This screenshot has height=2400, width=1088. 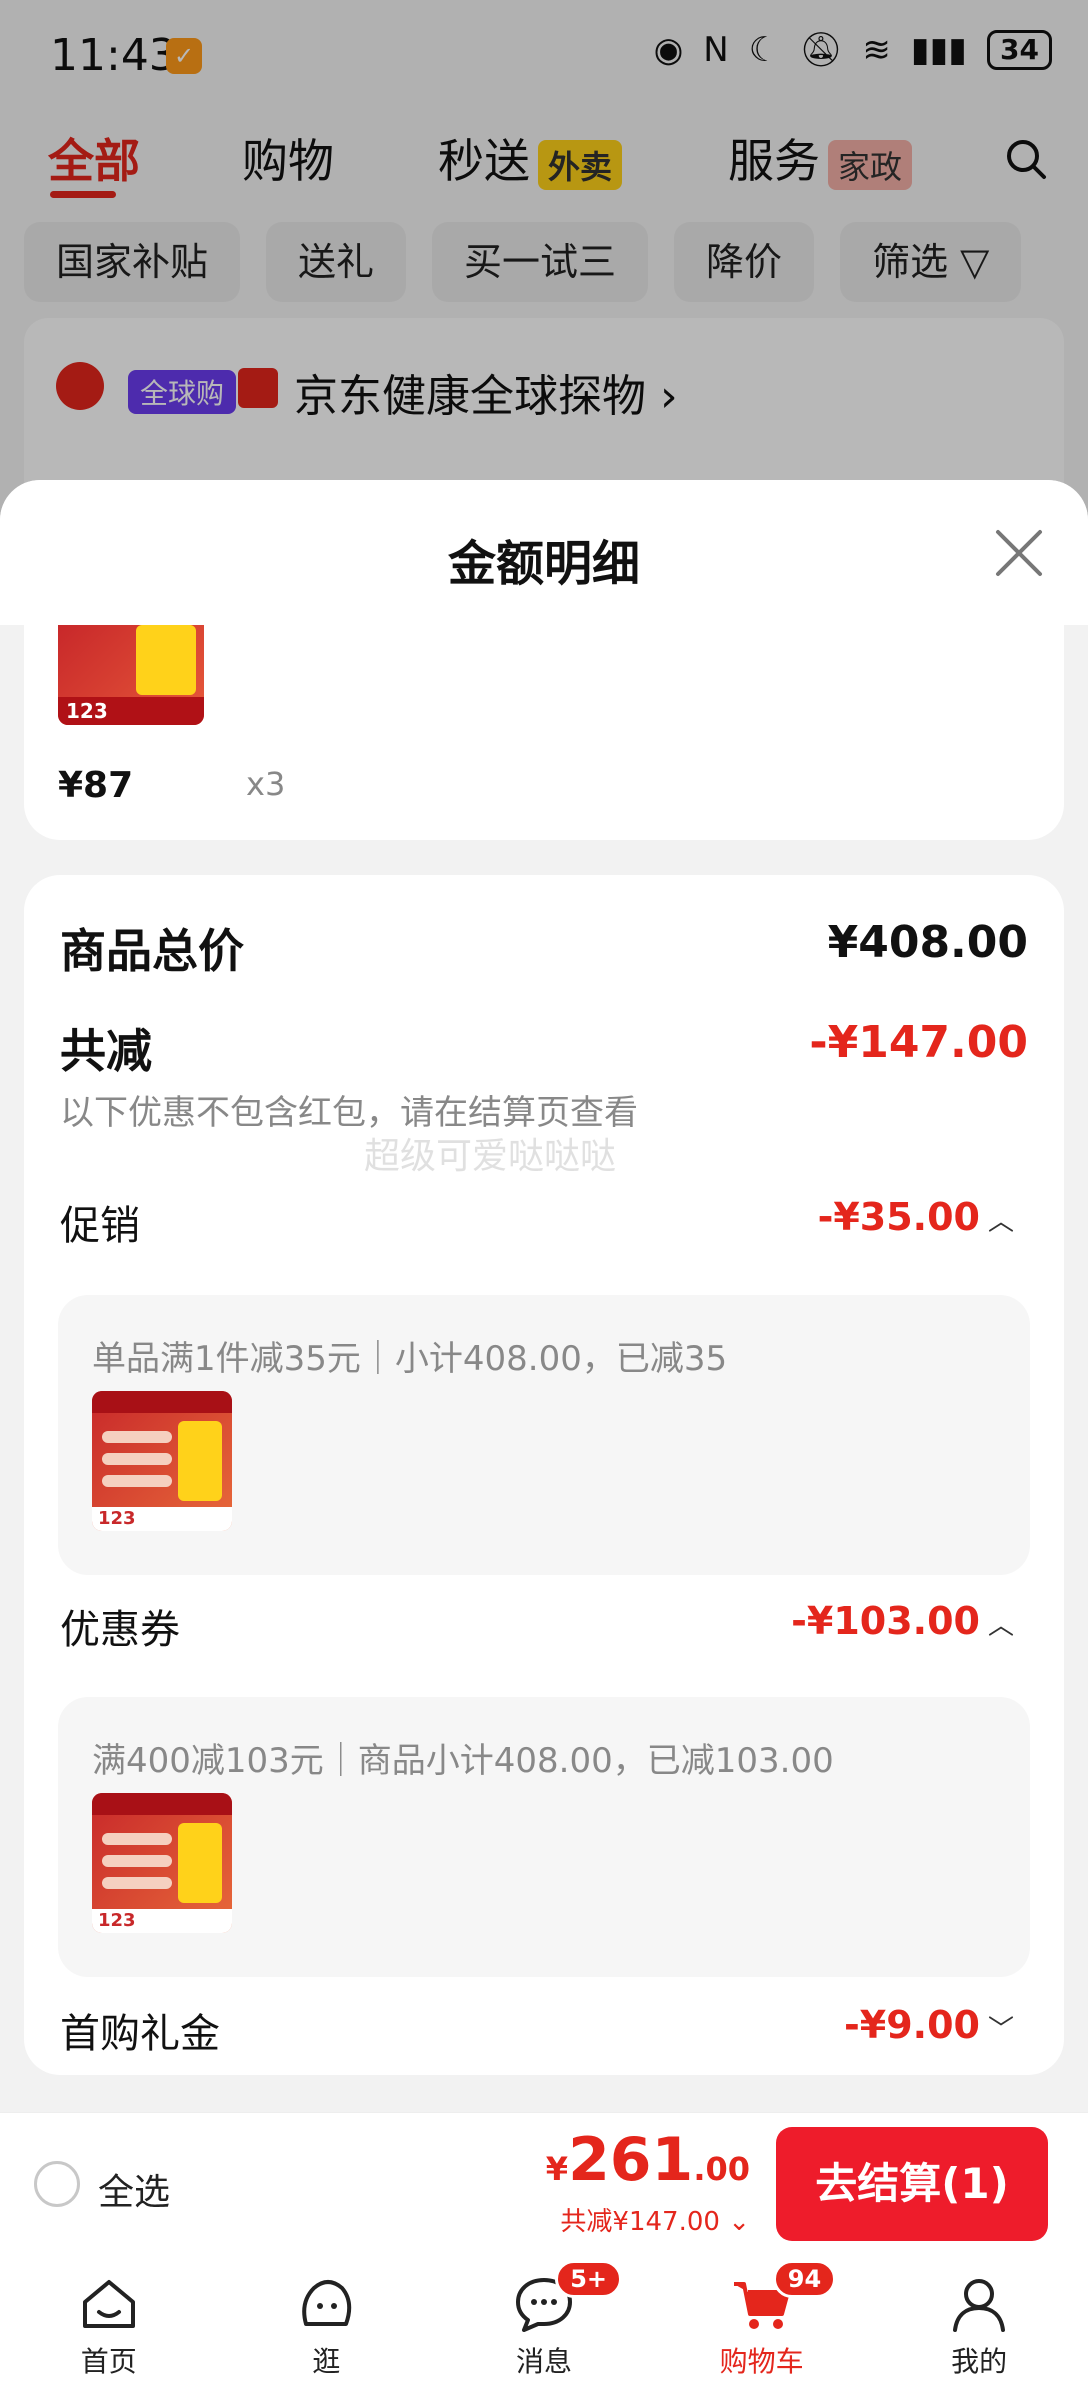 What do you see at coordinates (96, 785) in the screenshot?
I see `item-price: ¥87` at bounding box center [96, 785].